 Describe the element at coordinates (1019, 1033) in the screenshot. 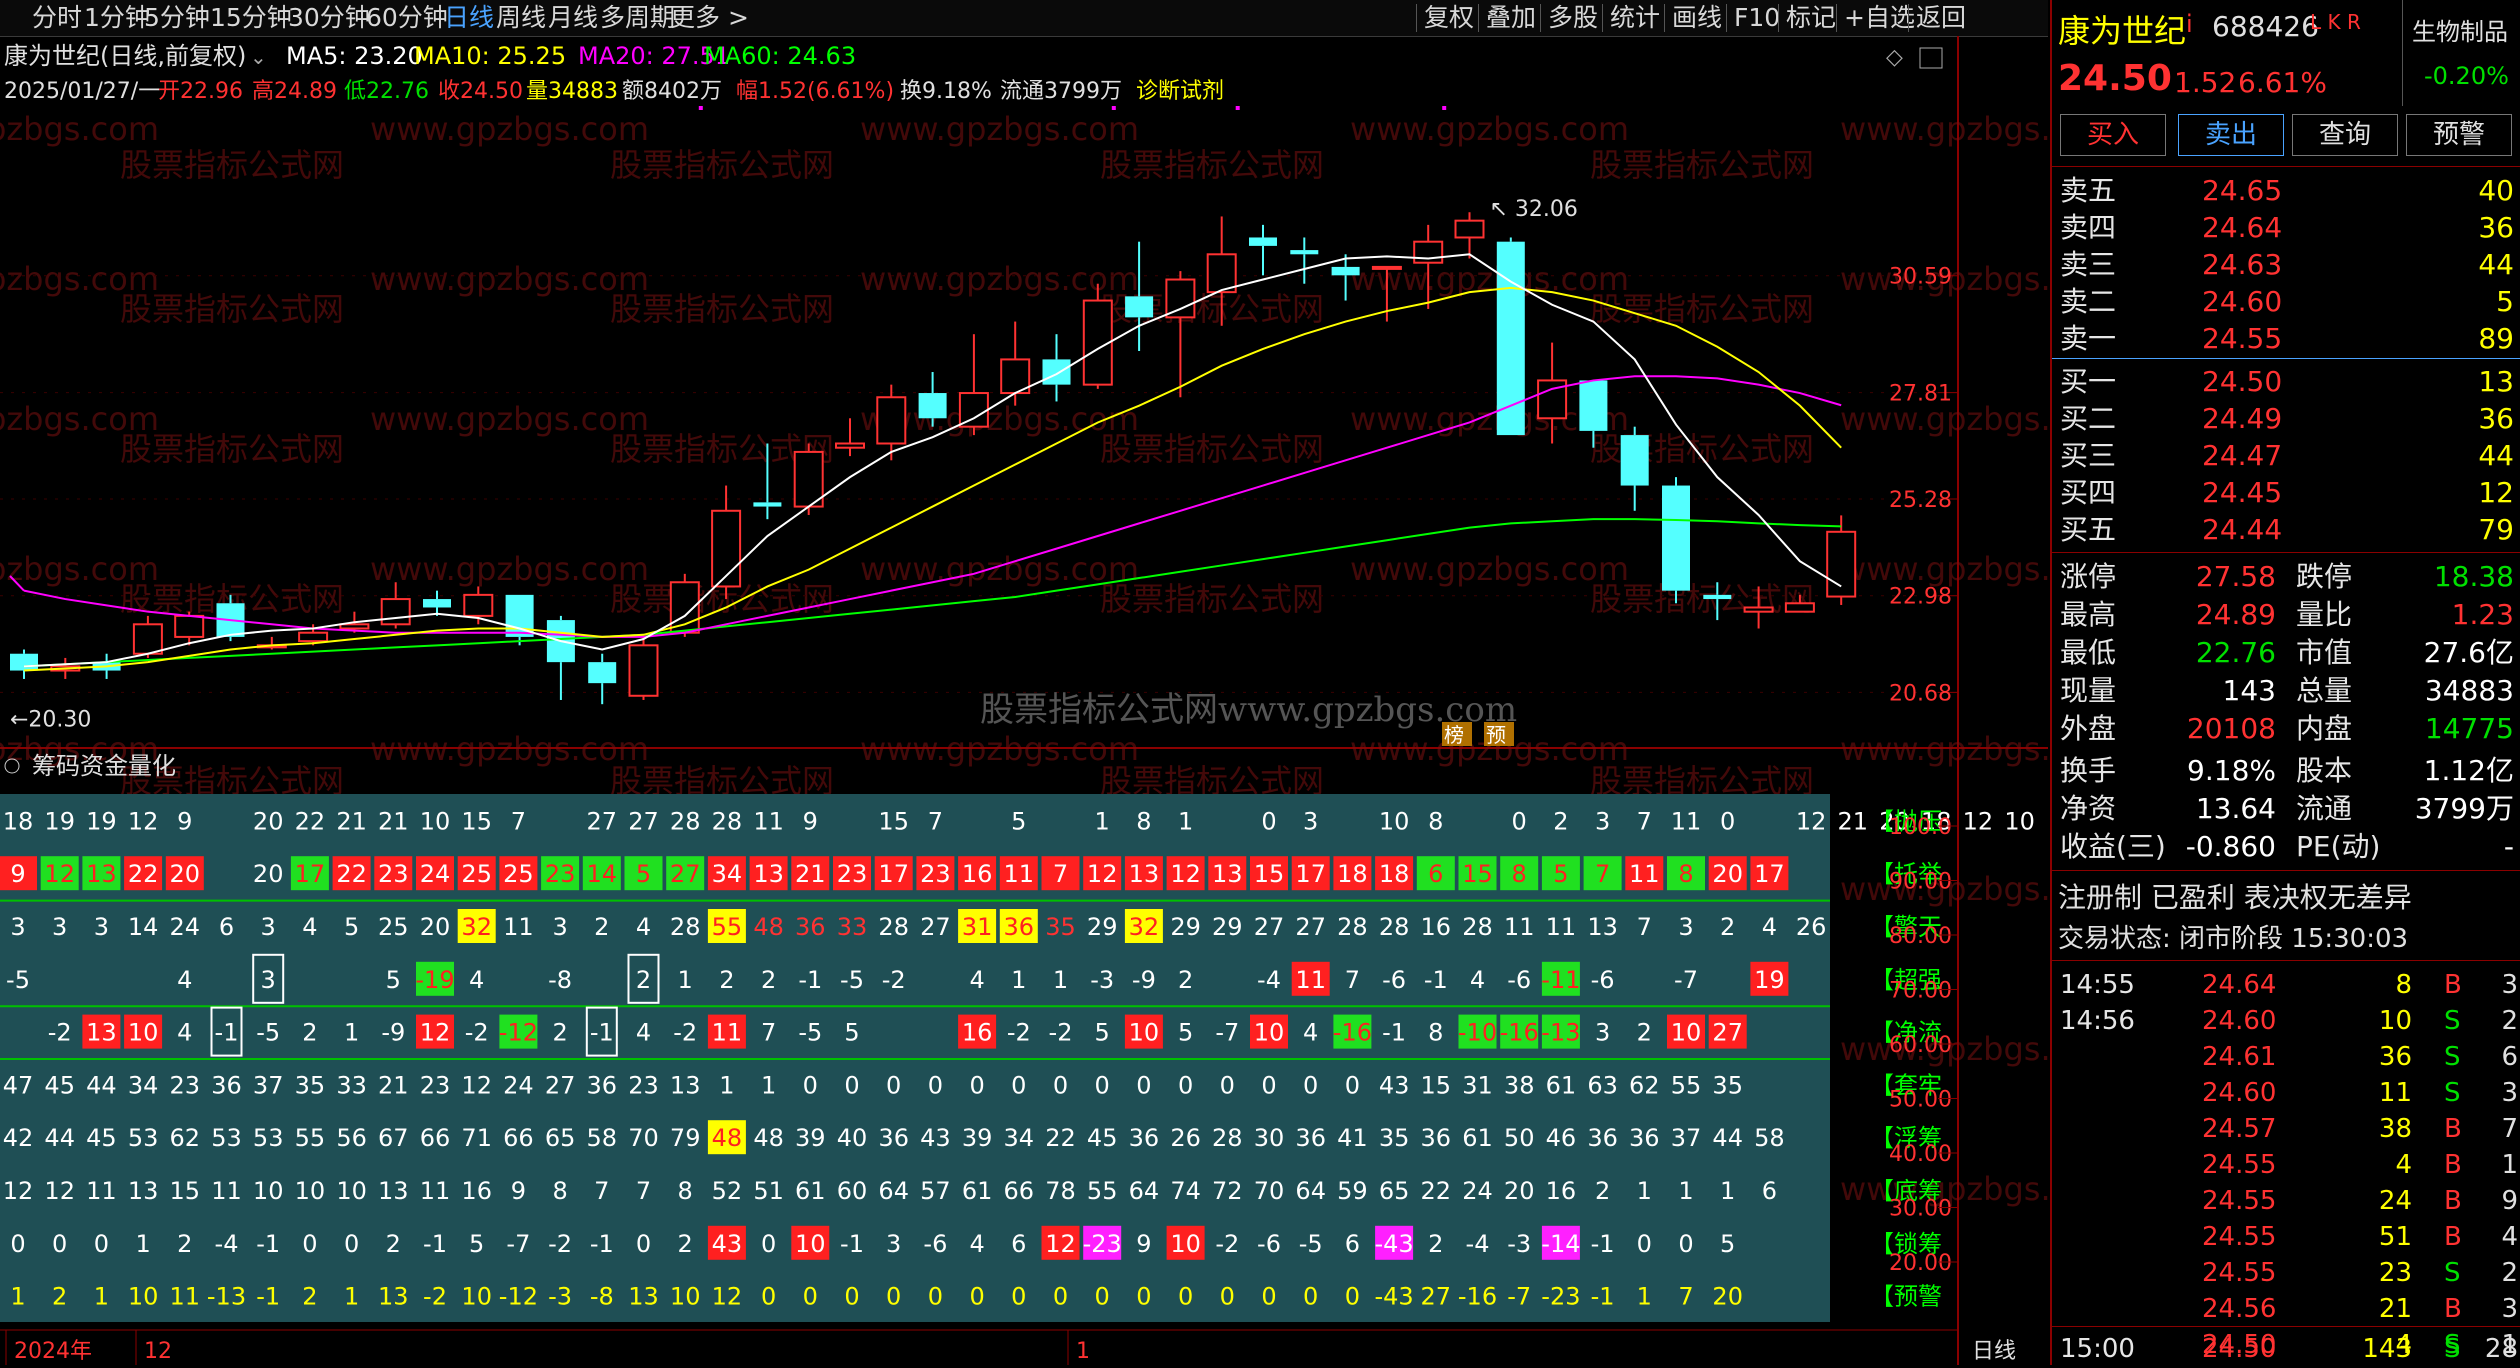

I see `indicator-cell-value: -2` at that location.